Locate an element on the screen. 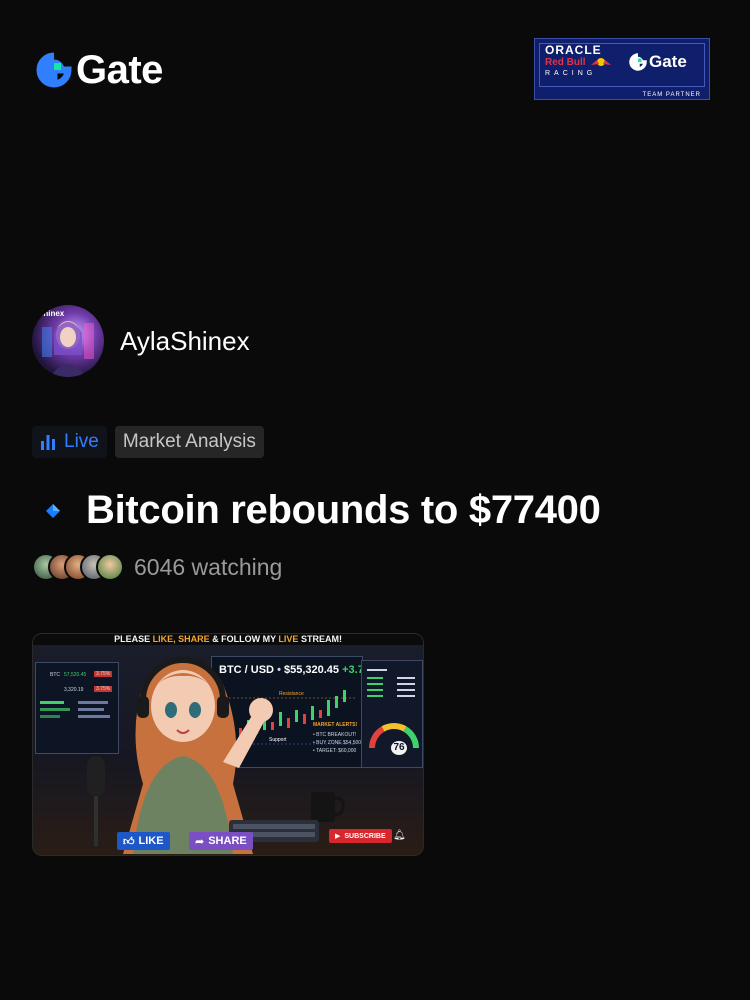  share-button: ➦ SHARE is located at coordinates (221, 841).